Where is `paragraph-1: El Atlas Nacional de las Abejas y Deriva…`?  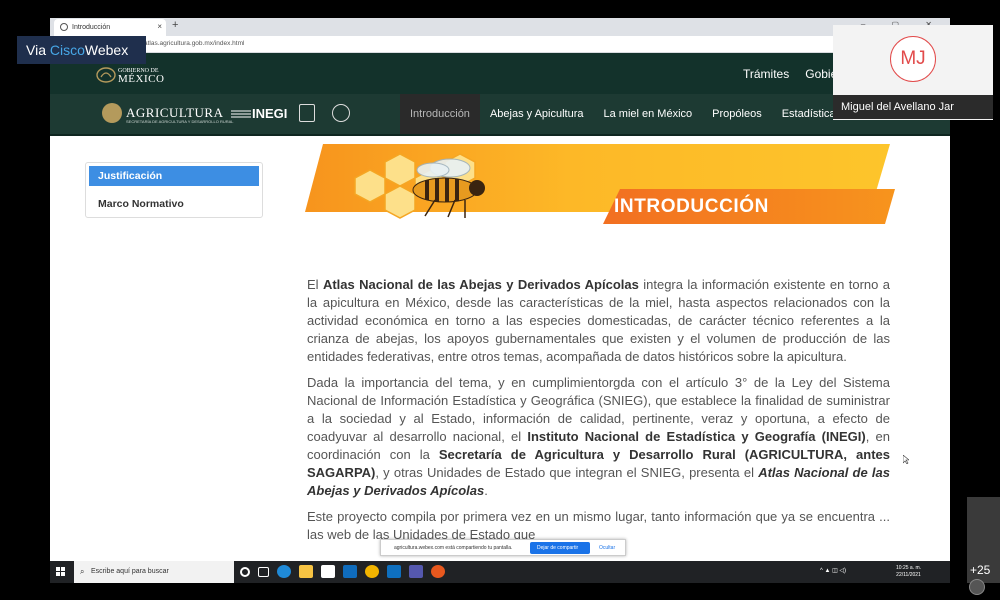
paragraph-1: El Atlas Nacional de las Abejas y Deriva… is located at coordinates (598, 320).